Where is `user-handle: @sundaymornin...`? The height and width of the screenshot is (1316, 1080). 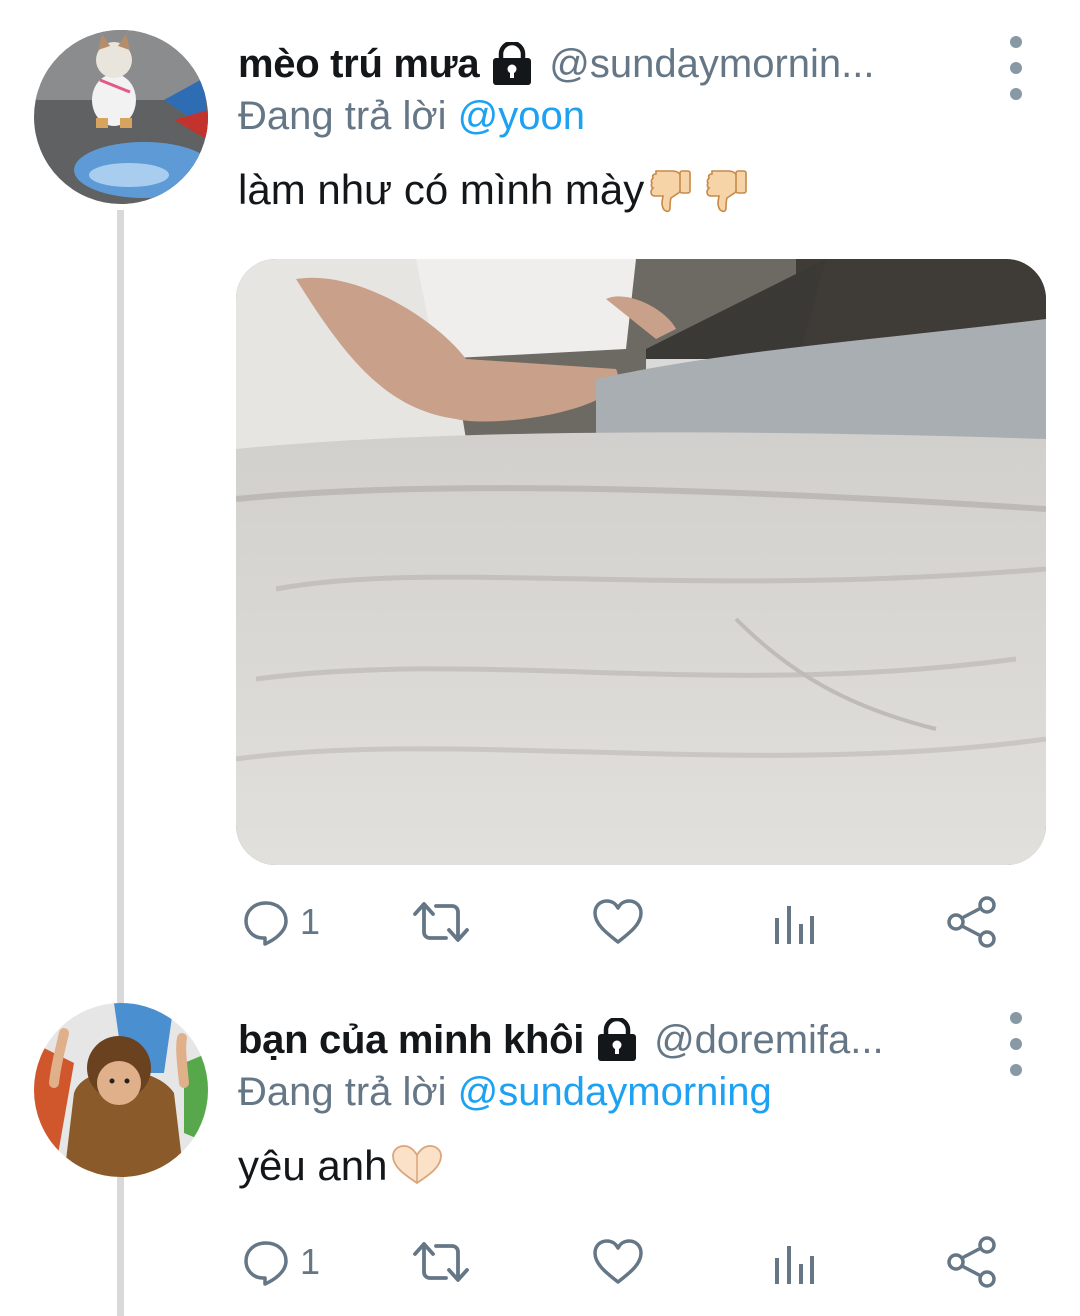 user-handle: @sundaymornin... is located at coordinates (712, 63).